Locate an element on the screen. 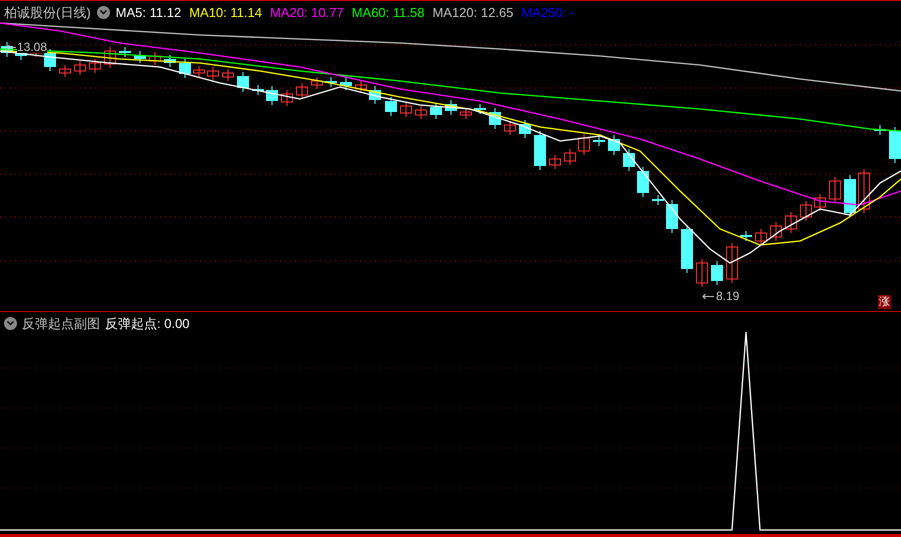  high-price-label: 13.08 is located at coordinates (32, 47).